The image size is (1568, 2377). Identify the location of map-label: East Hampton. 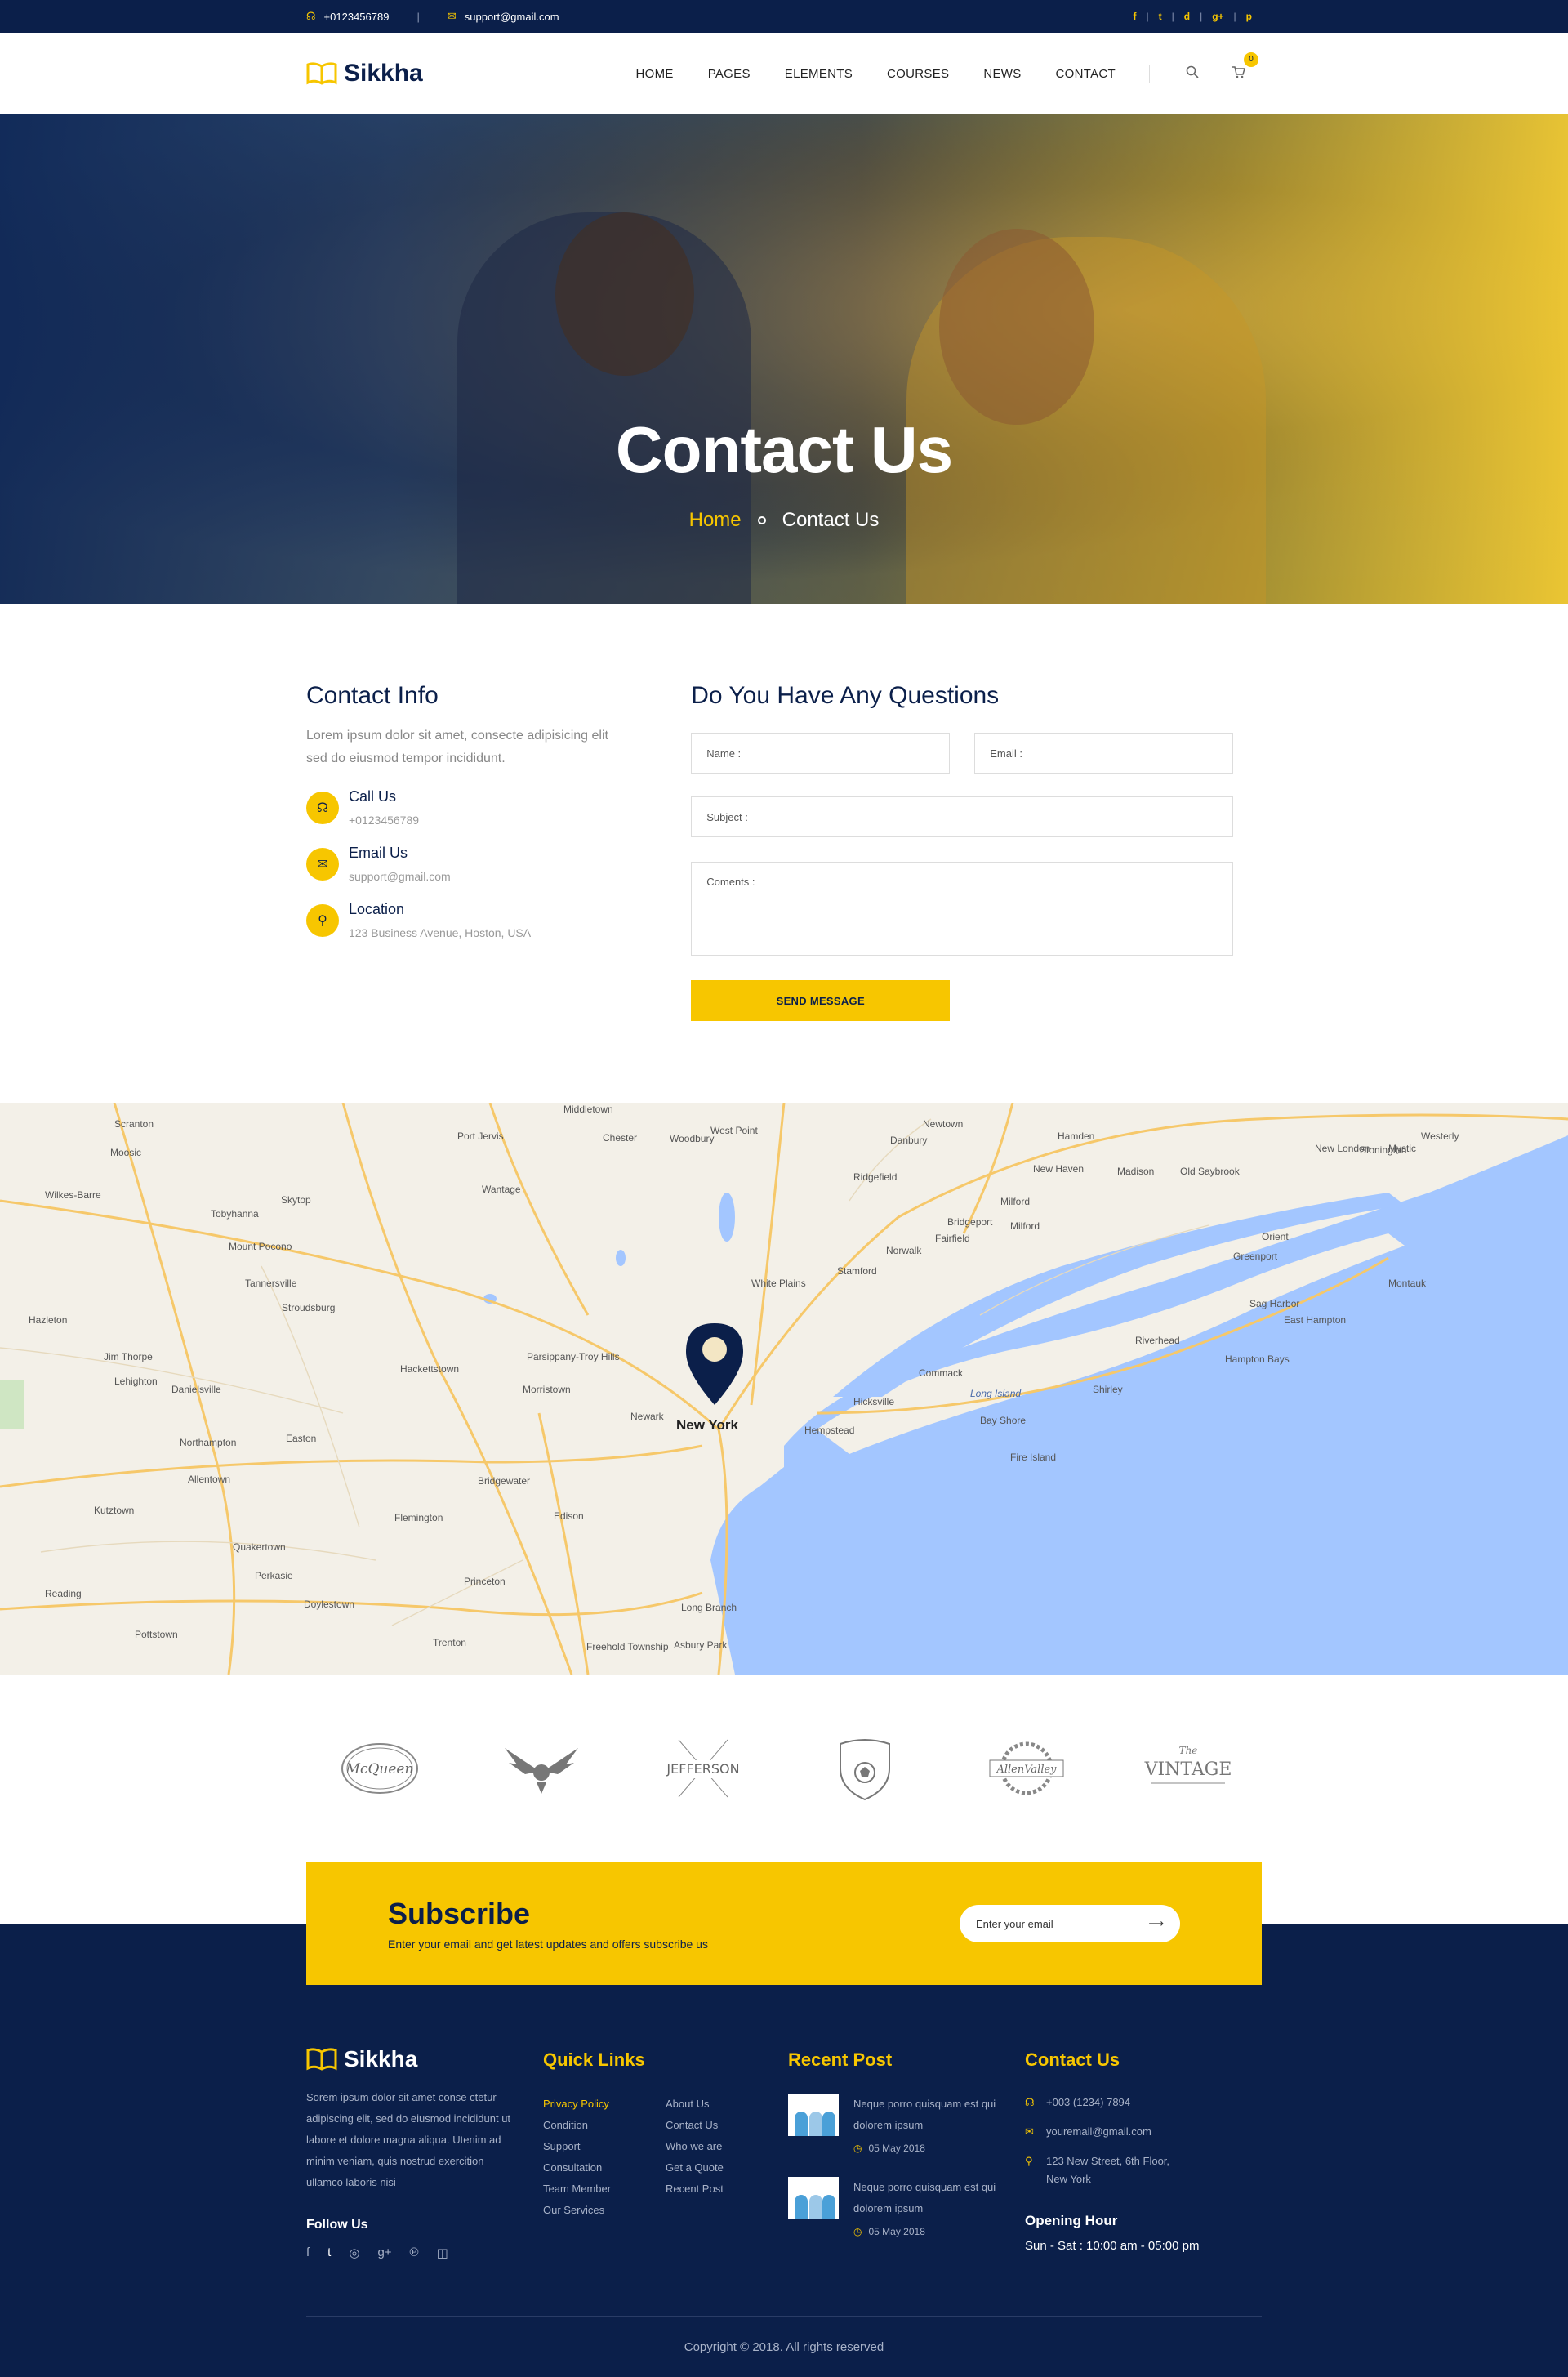
(1315, 1320).